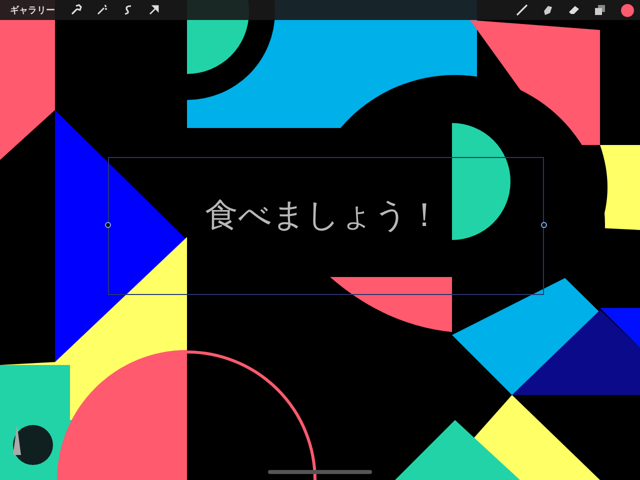 This screenshot has width=640, height=480. Describe the element at coordinates (600, 10) in the screenshot. I see `layers-icon` at that location.